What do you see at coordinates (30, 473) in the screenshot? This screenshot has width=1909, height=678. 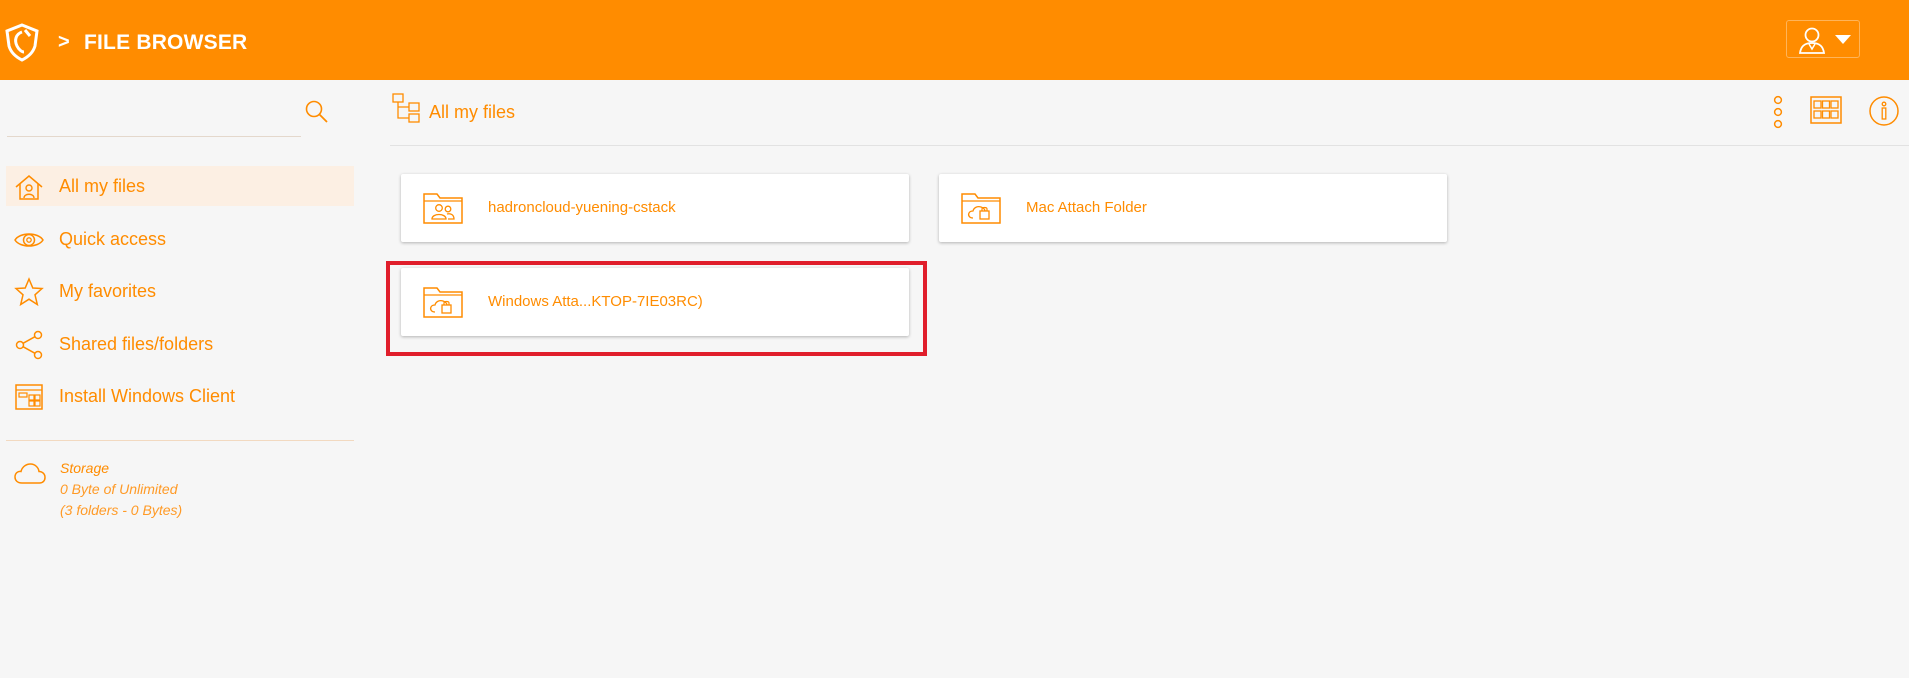 I see `cloud-icon` at bounding box center [30, 473].